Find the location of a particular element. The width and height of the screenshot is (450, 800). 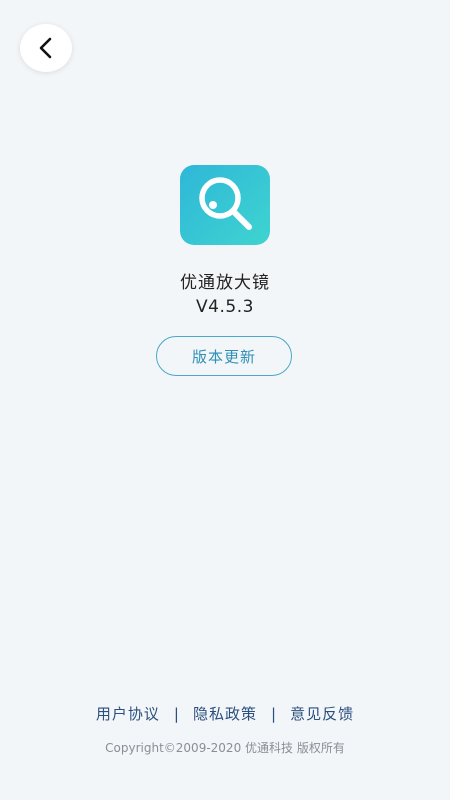

footer-links: 用户协议 | 隐私政策 | 意见反馈 is located at coordinates (225, 713).